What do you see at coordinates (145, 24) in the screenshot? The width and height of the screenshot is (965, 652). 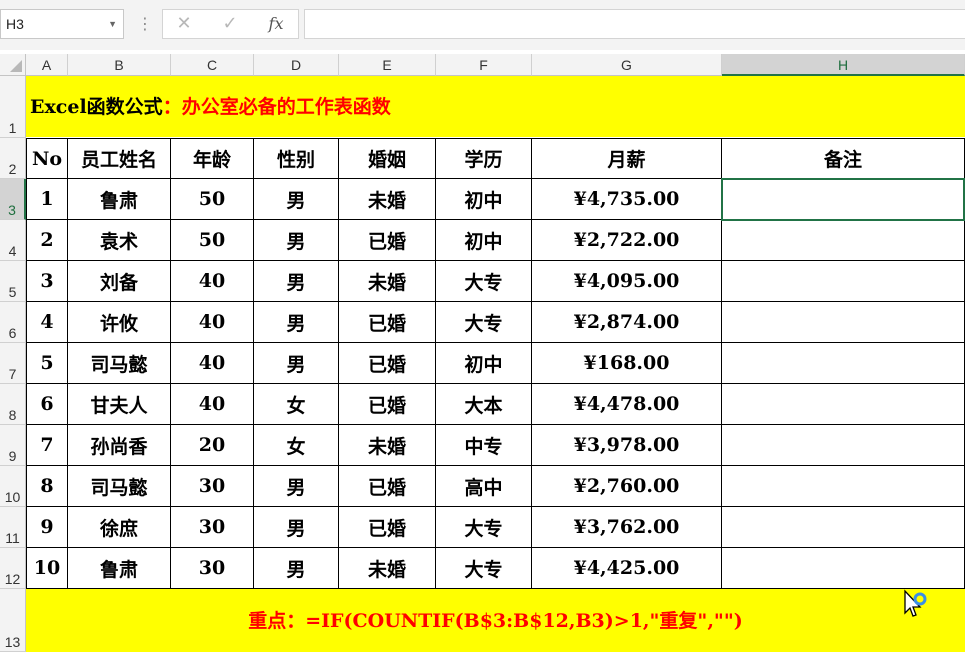 I see `more-options-icon: ⋮` at bounding box center [145, 24].